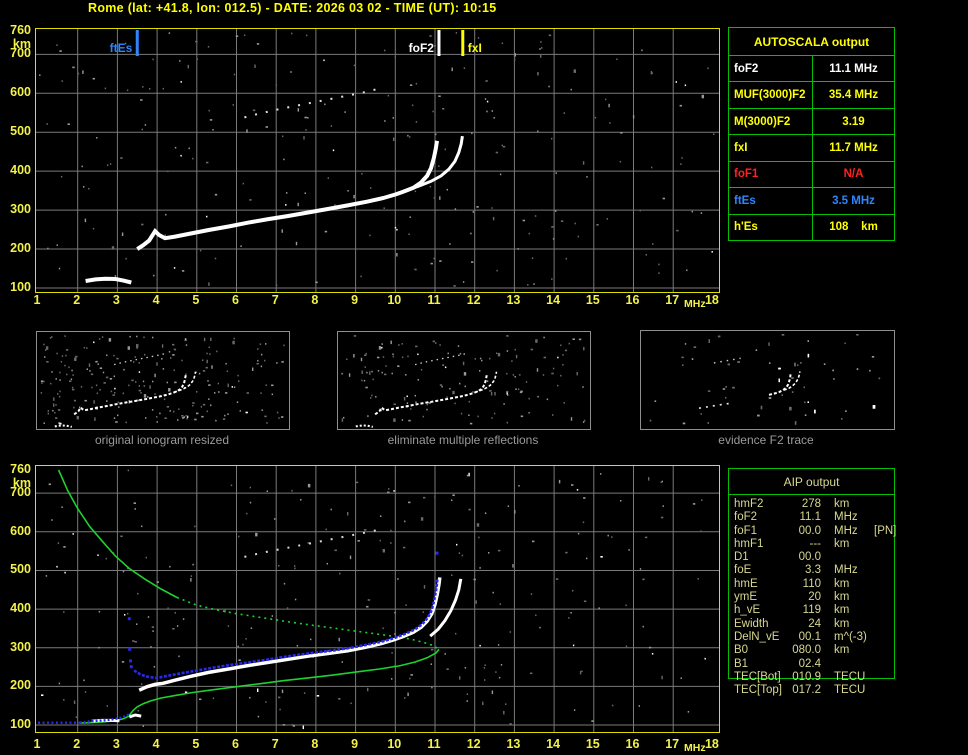 The width and height of the screenshot is (968, 755). What do you see at coordinates (853, 68) in the screenshot?
I see `parameter-value: 11.1 MHz` at bounding box center [853, 68].